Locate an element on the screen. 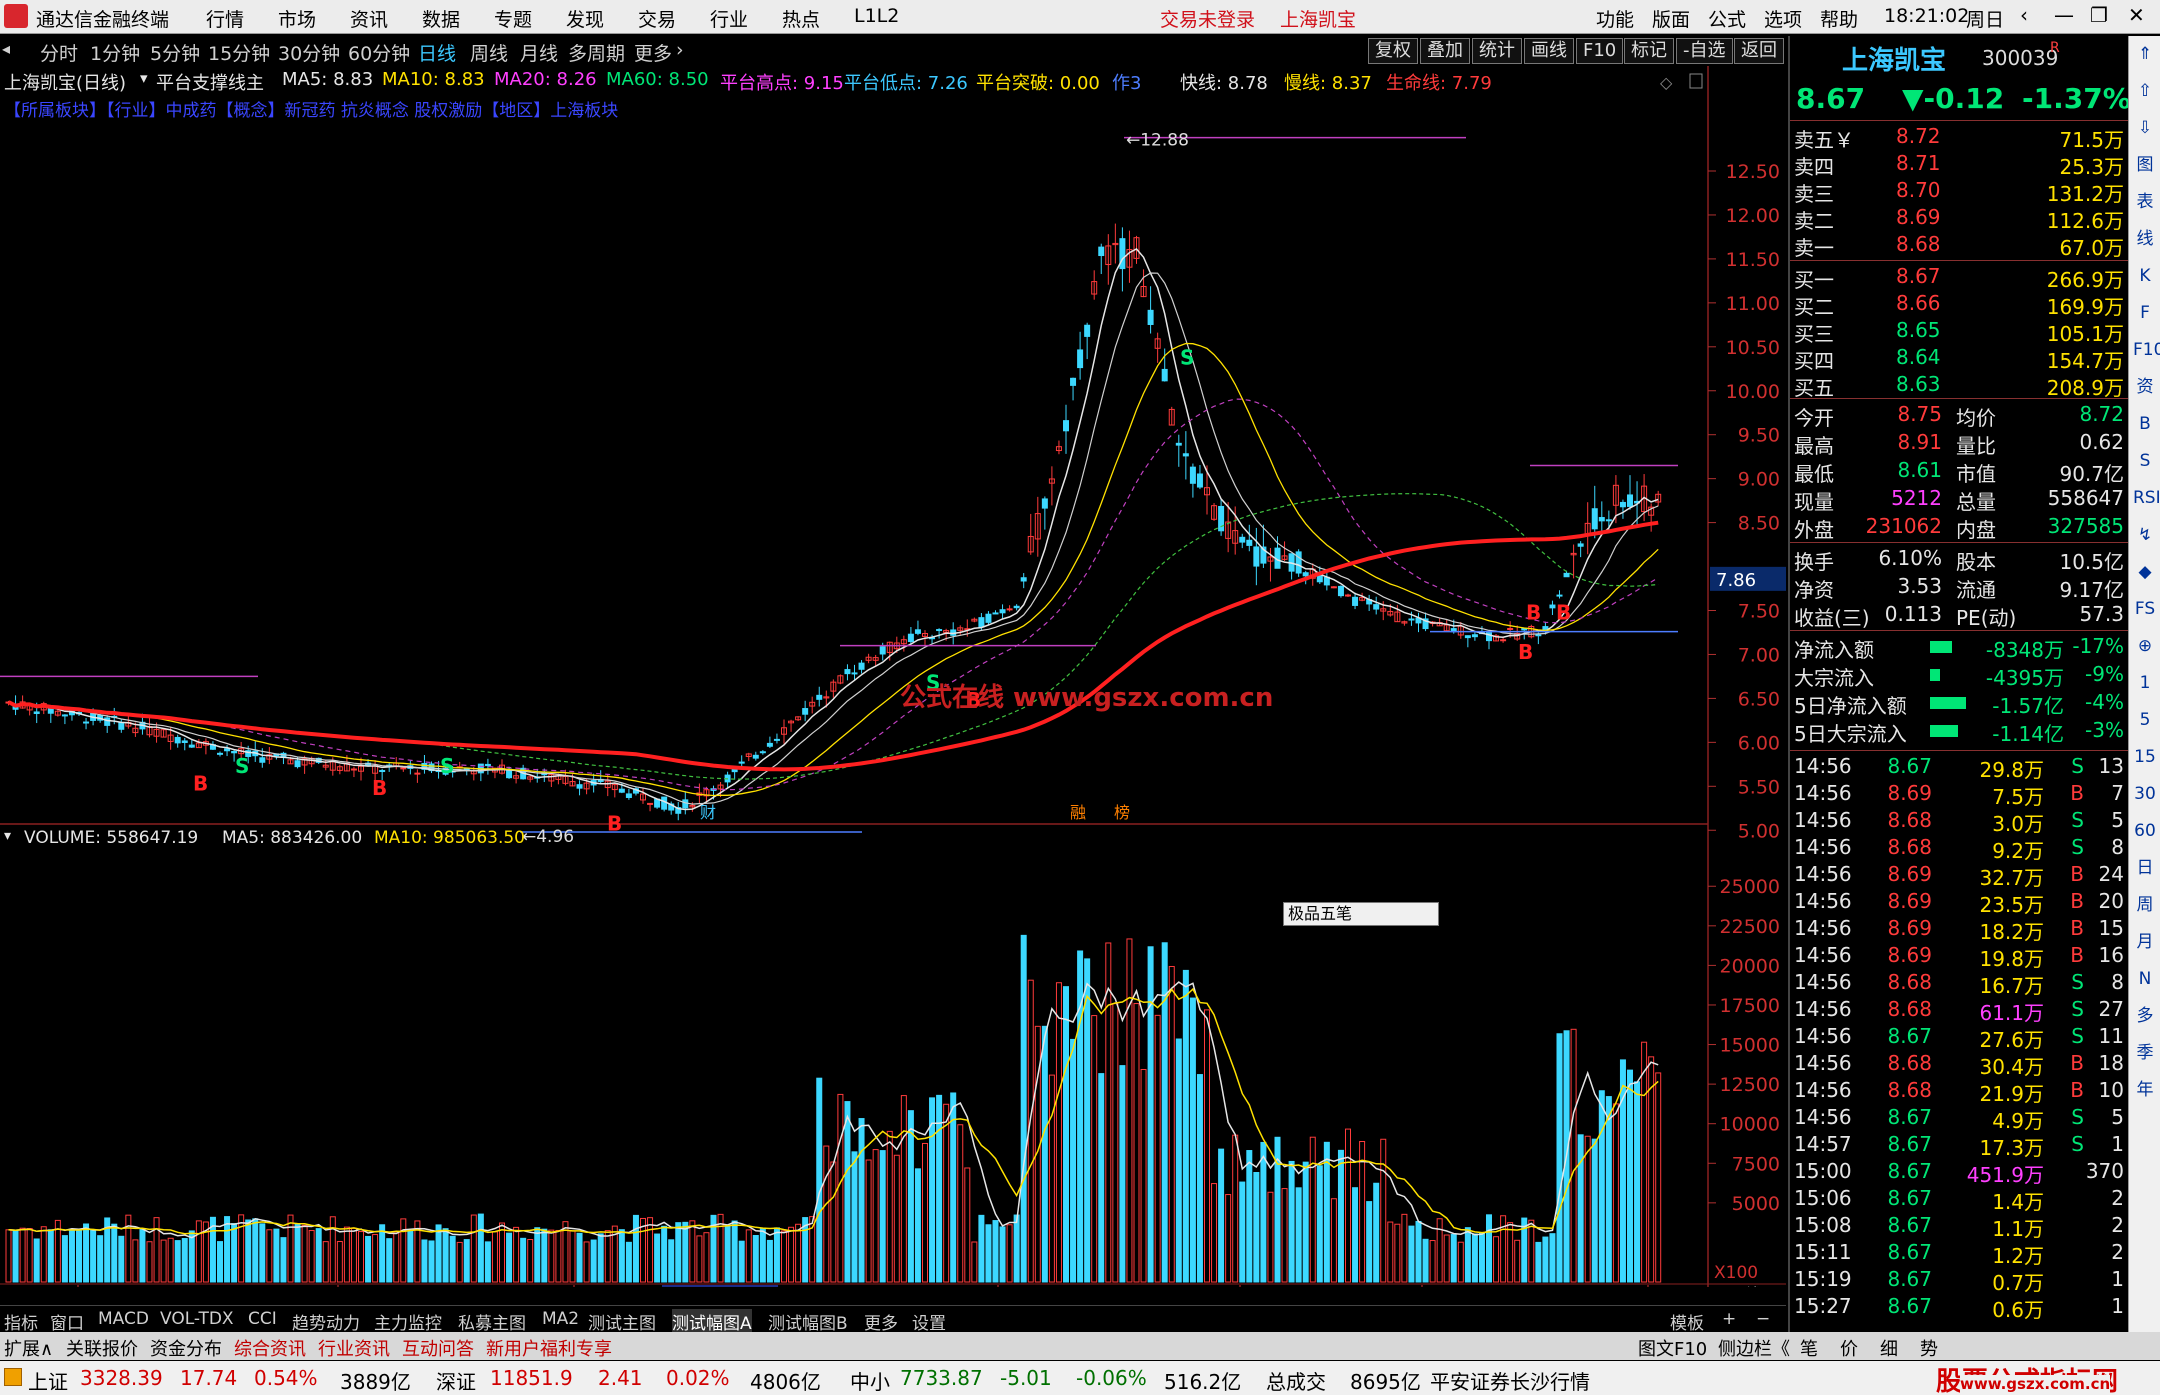  tab-window: 窗口 is located at coordinates (67, 1321).